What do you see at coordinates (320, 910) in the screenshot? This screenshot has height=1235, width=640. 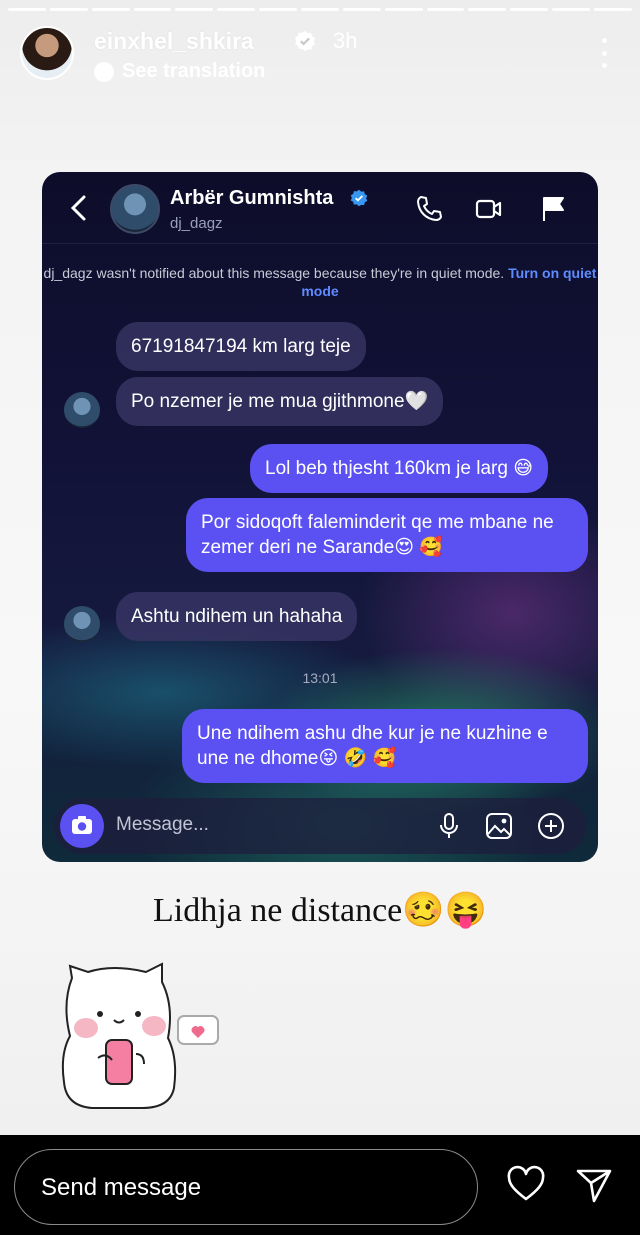 I see `story-caption: Lidhja ne distance🥴😝` at bounding box center [320, 910].